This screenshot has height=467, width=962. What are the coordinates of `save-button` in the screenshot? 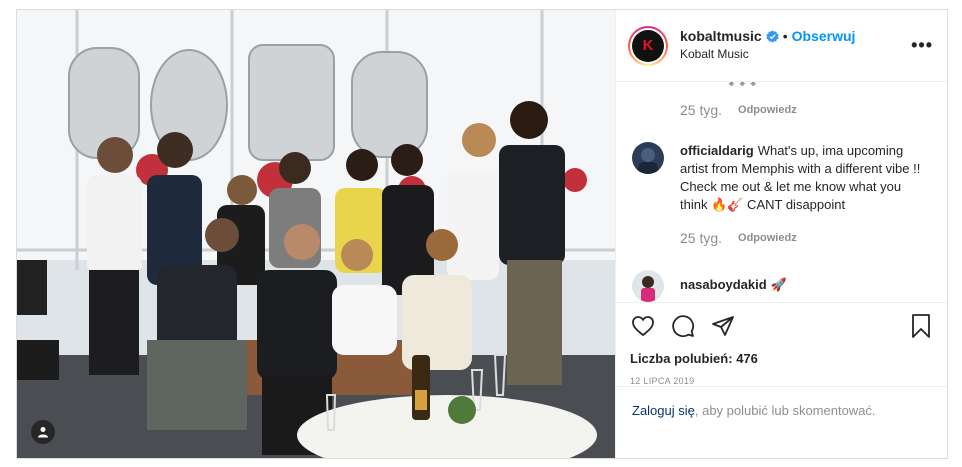 It's located at (921, 326).